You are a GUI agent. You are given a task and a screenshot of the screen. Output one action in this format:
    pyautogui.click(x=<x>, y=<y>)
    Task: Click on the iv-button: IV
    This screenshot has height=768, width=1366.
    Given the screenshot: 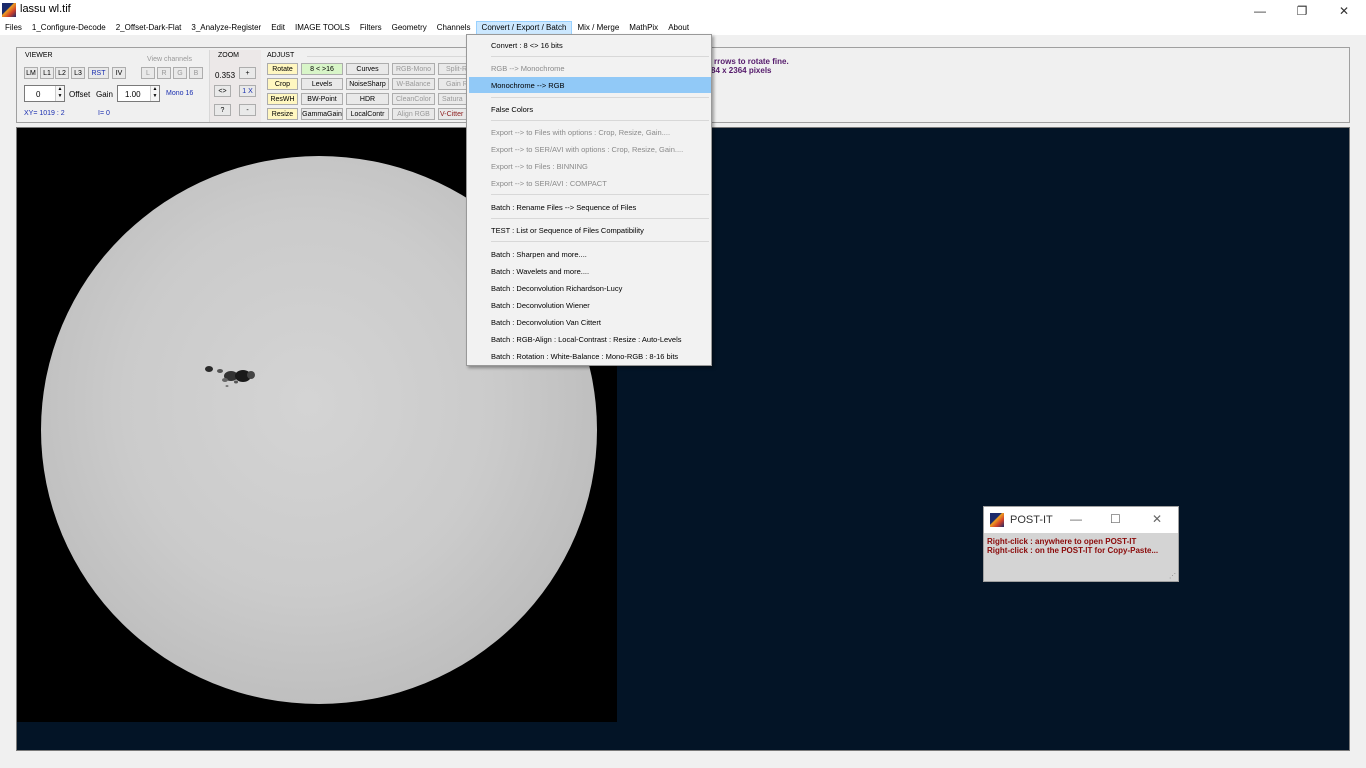 What is the action you would take?
    pyautogui.click(x=119, y=73)
    